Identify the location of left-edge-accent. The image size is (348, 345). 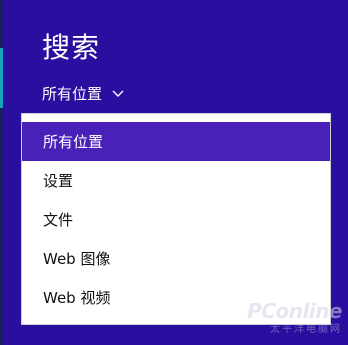
(1, 78).